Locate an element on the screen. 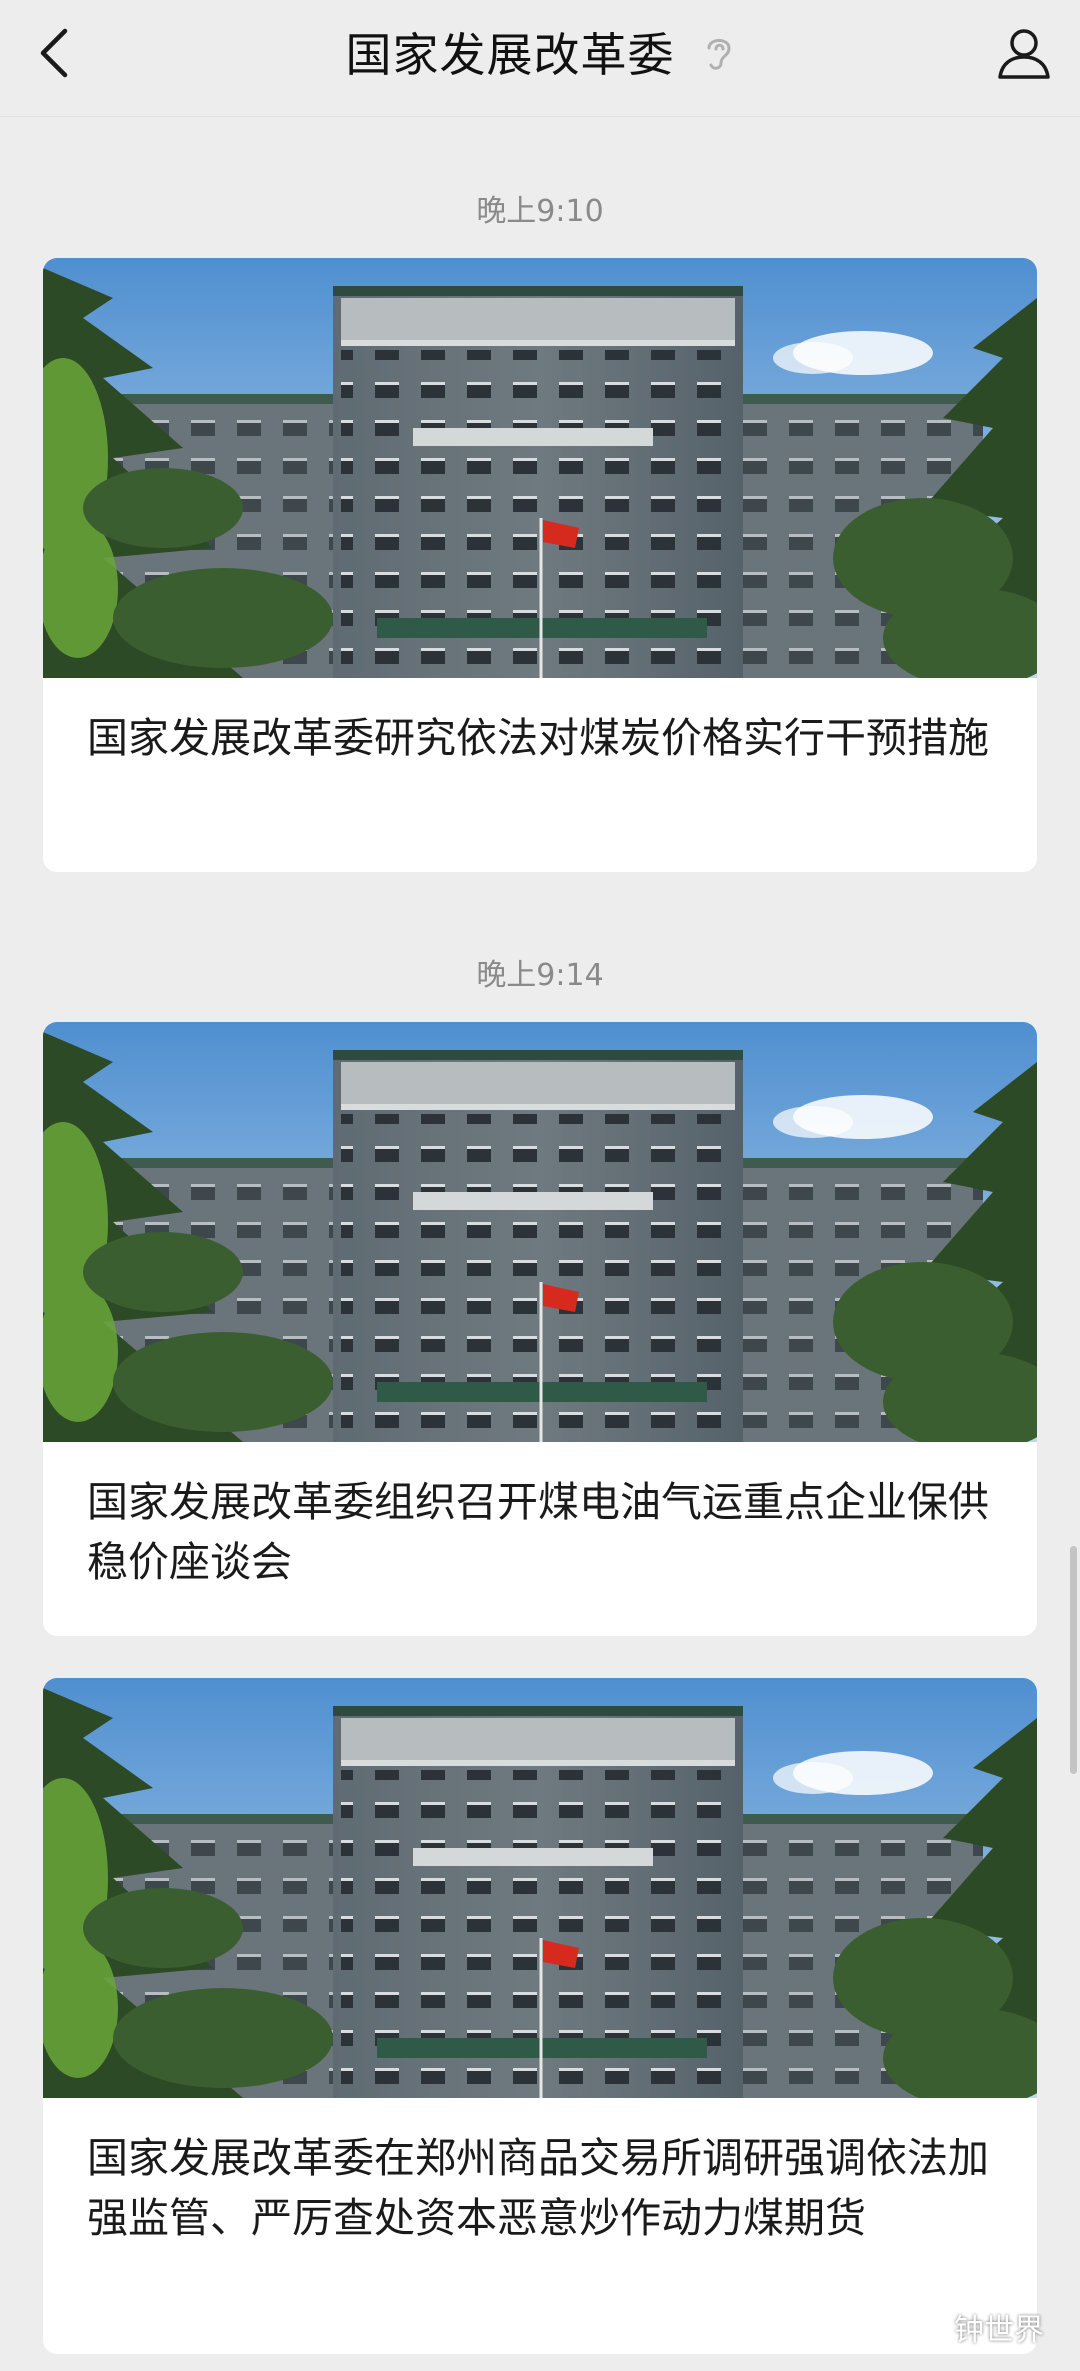 The image size is (1080, 2371). ear-icon is located at coordinates (718, 52).